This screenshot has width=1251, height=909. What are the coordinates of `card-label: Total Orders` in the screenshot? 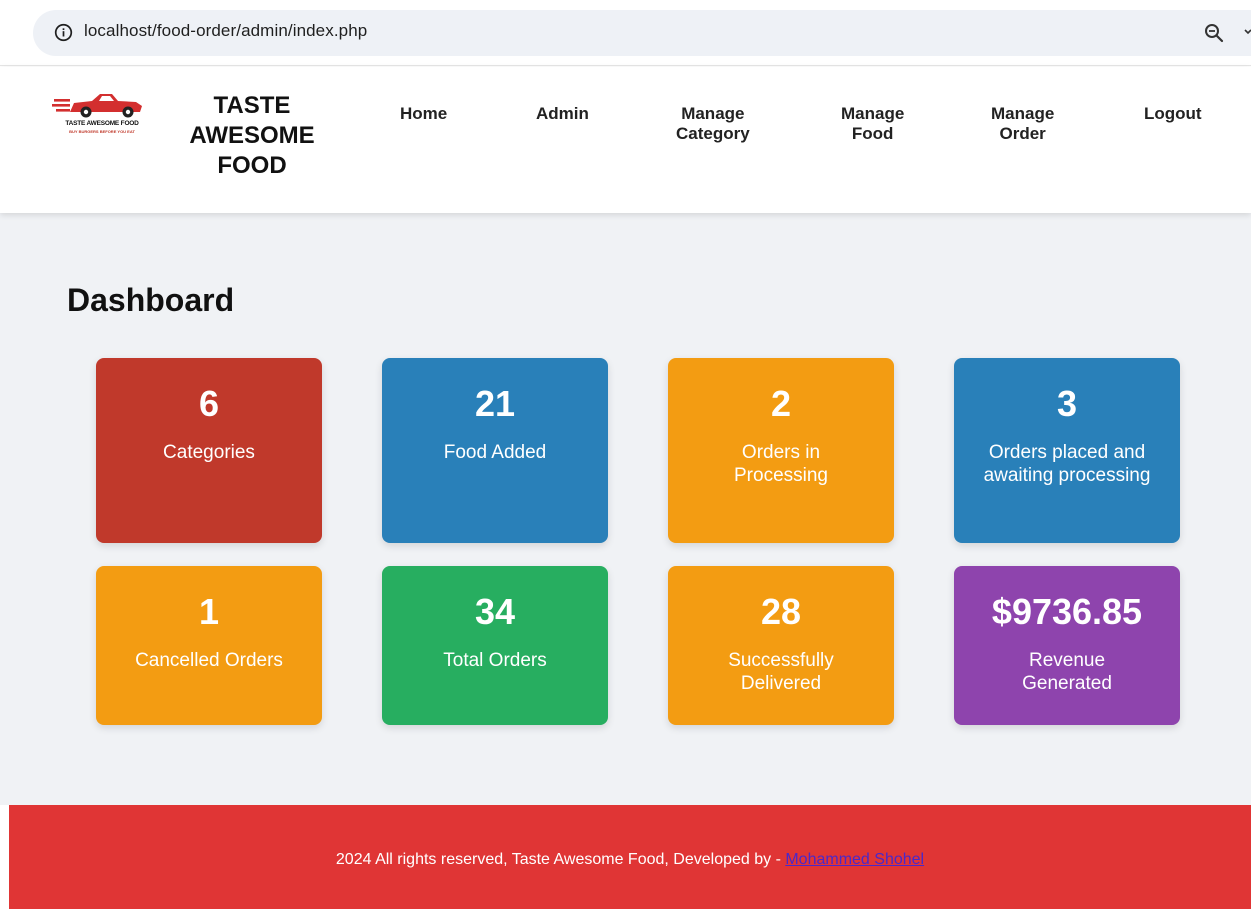 It's located at (495, 660).